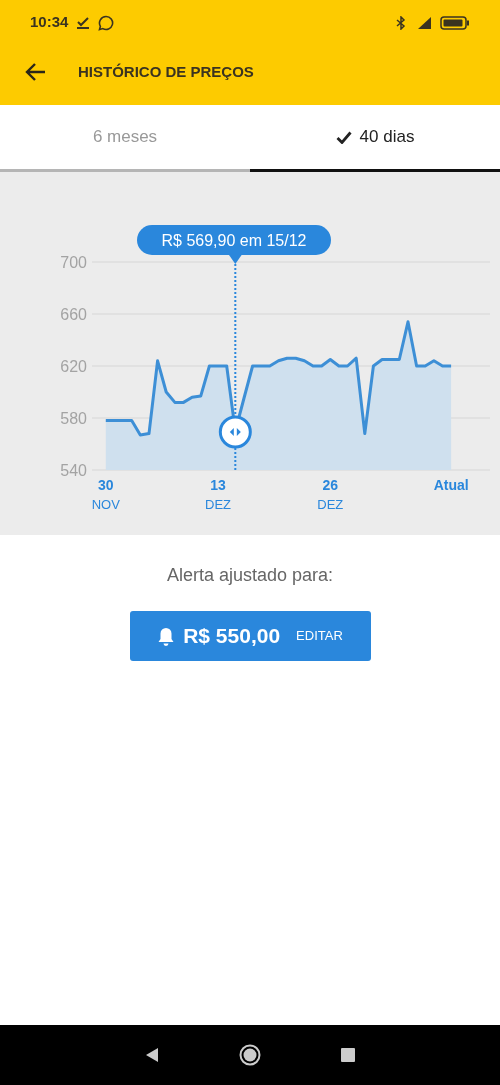 The width and height of the screenshot is (500, 1085). I want to click on x-axis-label: NOV, so click(105, 504).